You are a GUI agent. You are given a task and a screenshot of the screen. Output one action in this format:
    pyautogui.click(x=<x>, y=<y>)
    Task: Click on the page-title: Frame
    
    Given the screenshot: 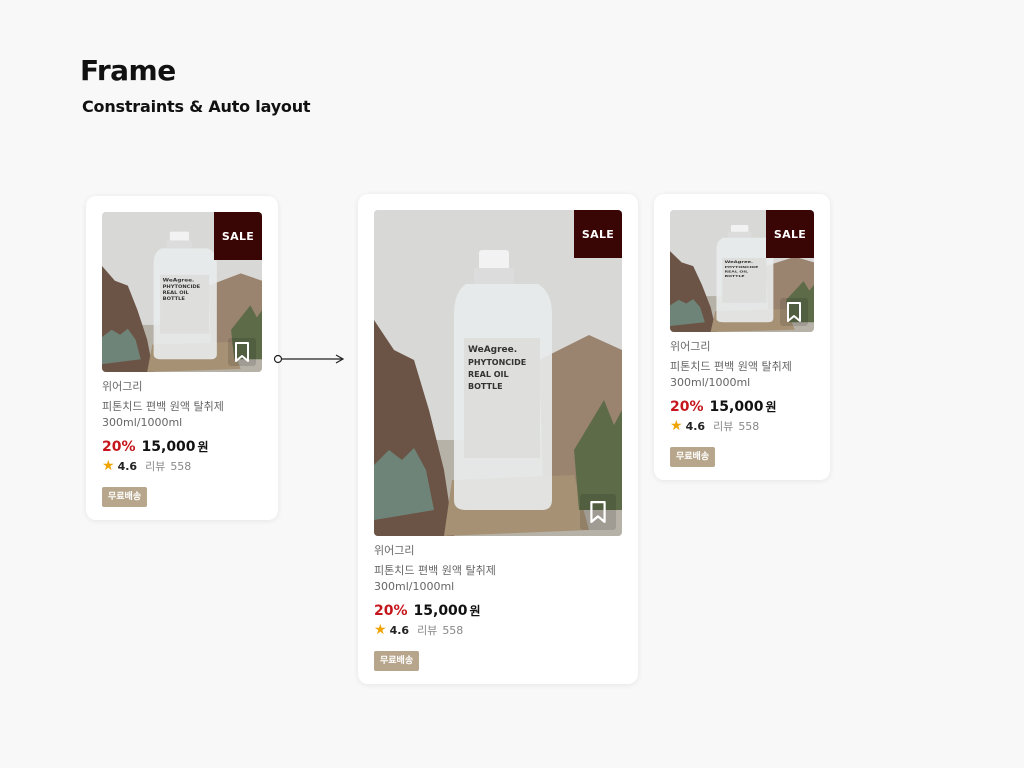 What is the action you would take?
    pyautogui.click(x=128, y=70)
    